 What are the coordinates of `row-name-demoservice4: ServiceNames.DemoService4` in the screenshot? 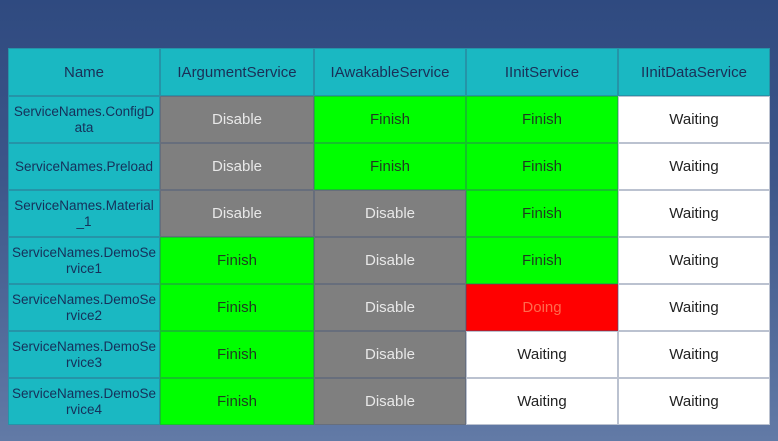 It's located at (84, 401).